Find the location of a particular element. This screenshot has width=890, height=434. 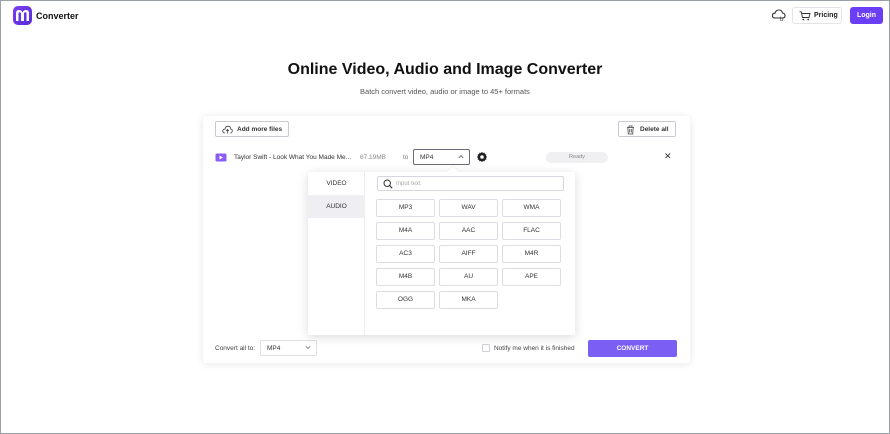

chevron-up-icon is located at coordinates (461, 156).